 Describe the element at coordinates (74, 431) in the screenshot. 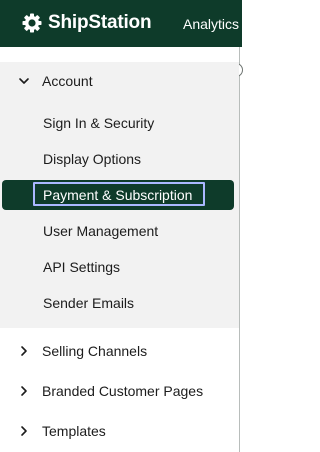

I see `section-label: Templates` at that location.